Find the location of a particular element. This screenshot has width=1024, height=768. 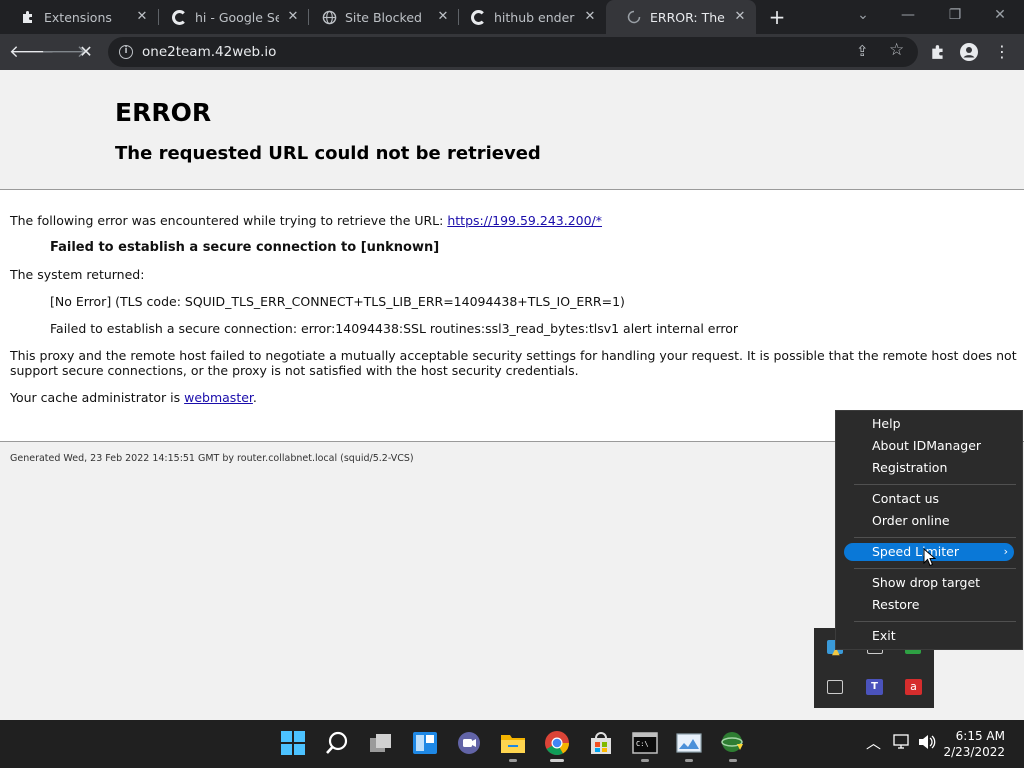

page-subtitle: The requested URL could not be retrieved is located at coordinates (328, 153).